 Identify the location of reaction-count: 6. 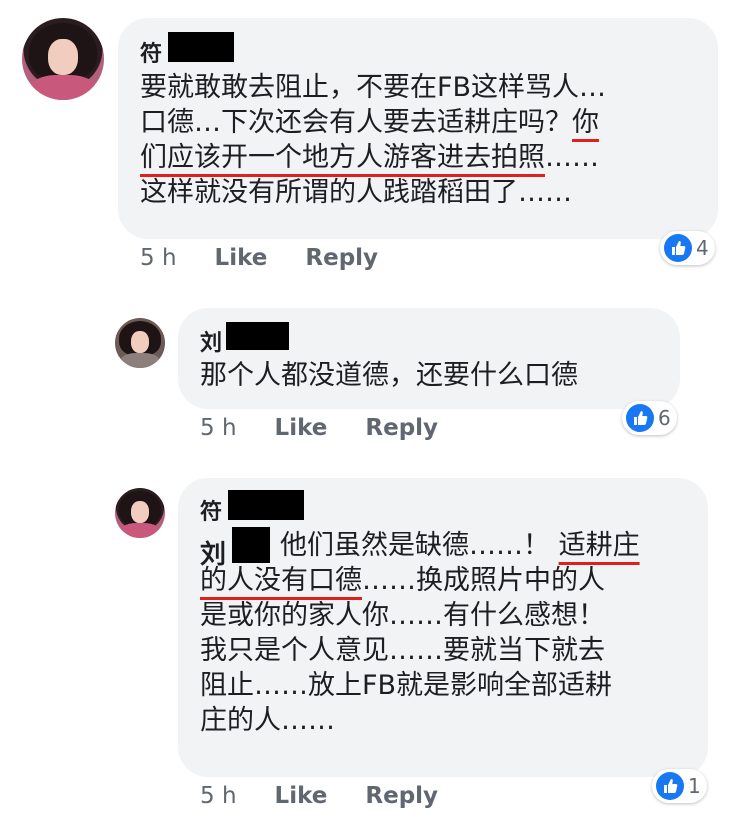
(664, 418).